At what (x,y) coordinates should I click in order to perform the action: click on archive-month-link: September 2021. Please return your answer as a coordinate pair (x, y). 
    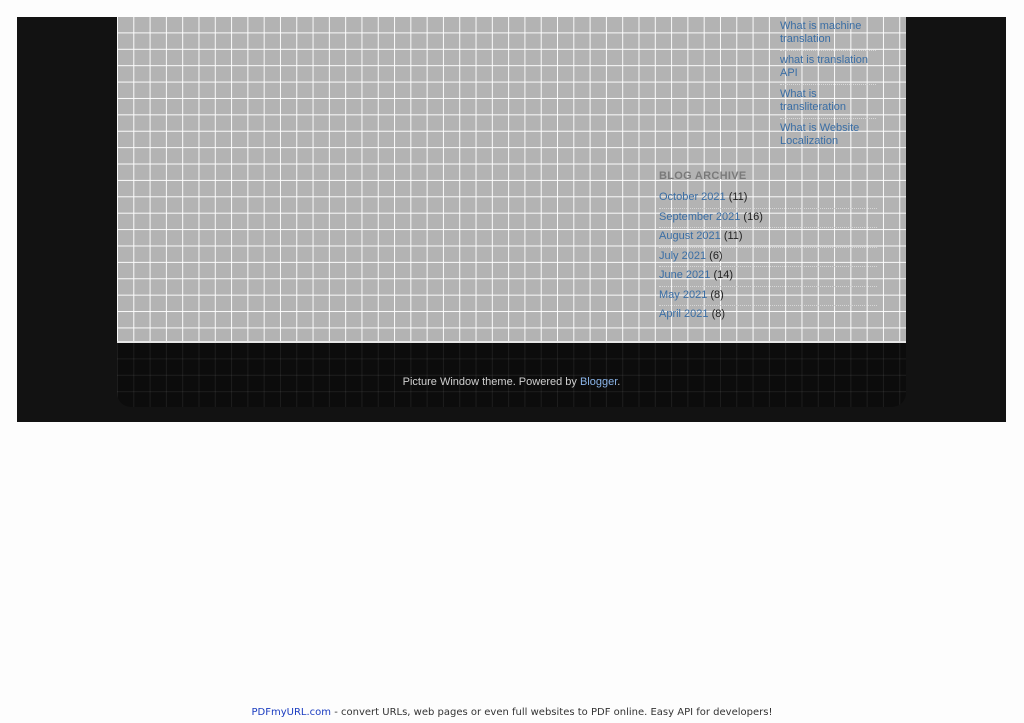
    Looking at the image, I should click on (699, 217).